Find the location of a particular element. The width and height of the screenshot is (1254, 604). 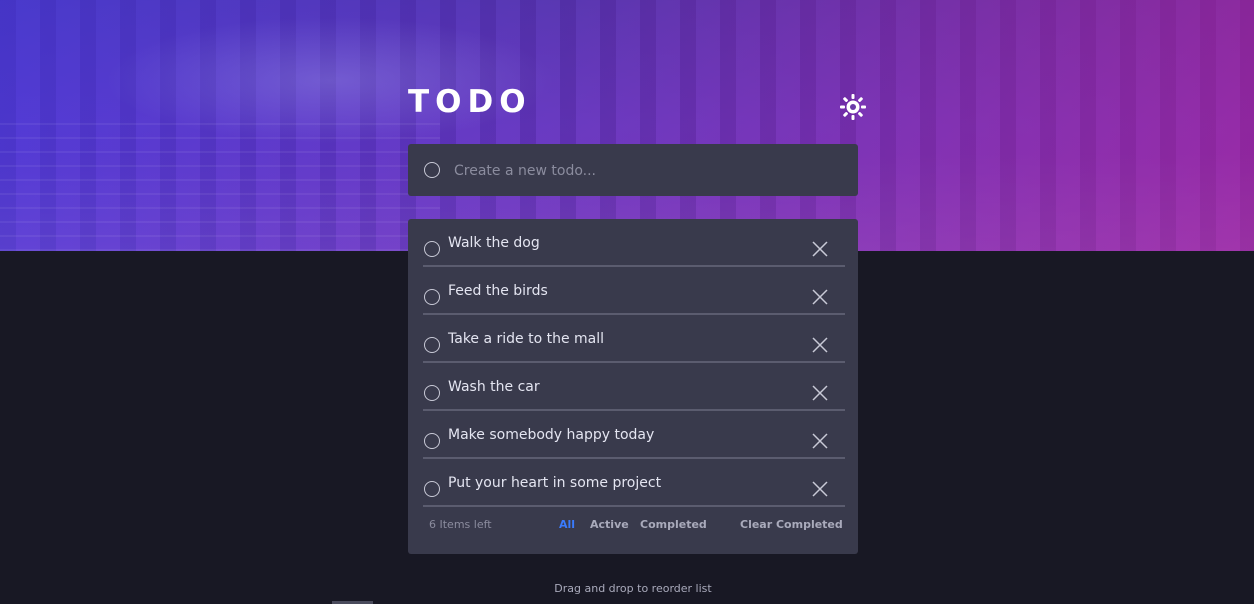

filter-all: All is located at coordinates (567, 524).